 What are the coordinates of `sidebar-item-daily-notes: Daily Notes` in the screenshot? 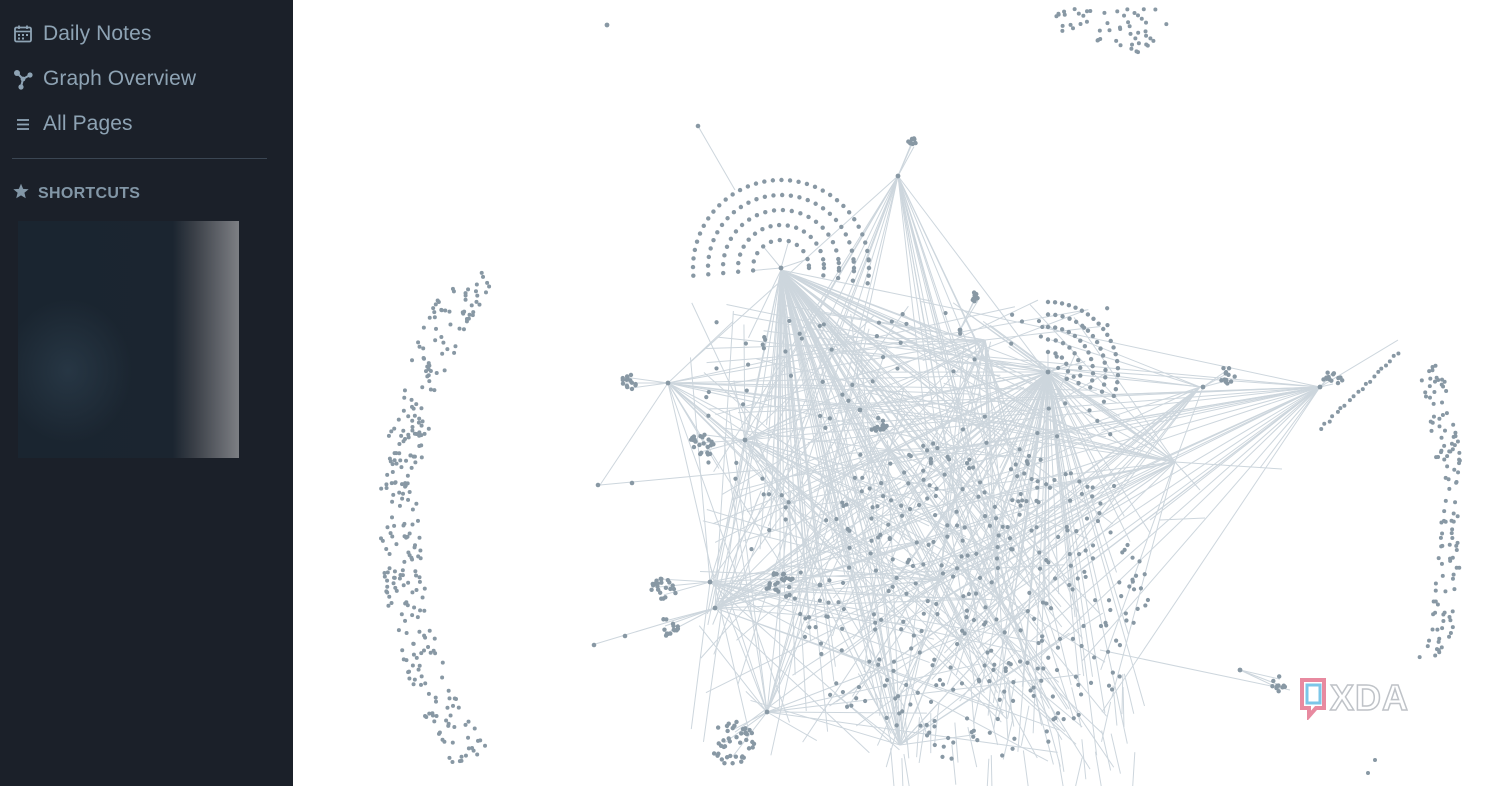 It's located at (81, 34).